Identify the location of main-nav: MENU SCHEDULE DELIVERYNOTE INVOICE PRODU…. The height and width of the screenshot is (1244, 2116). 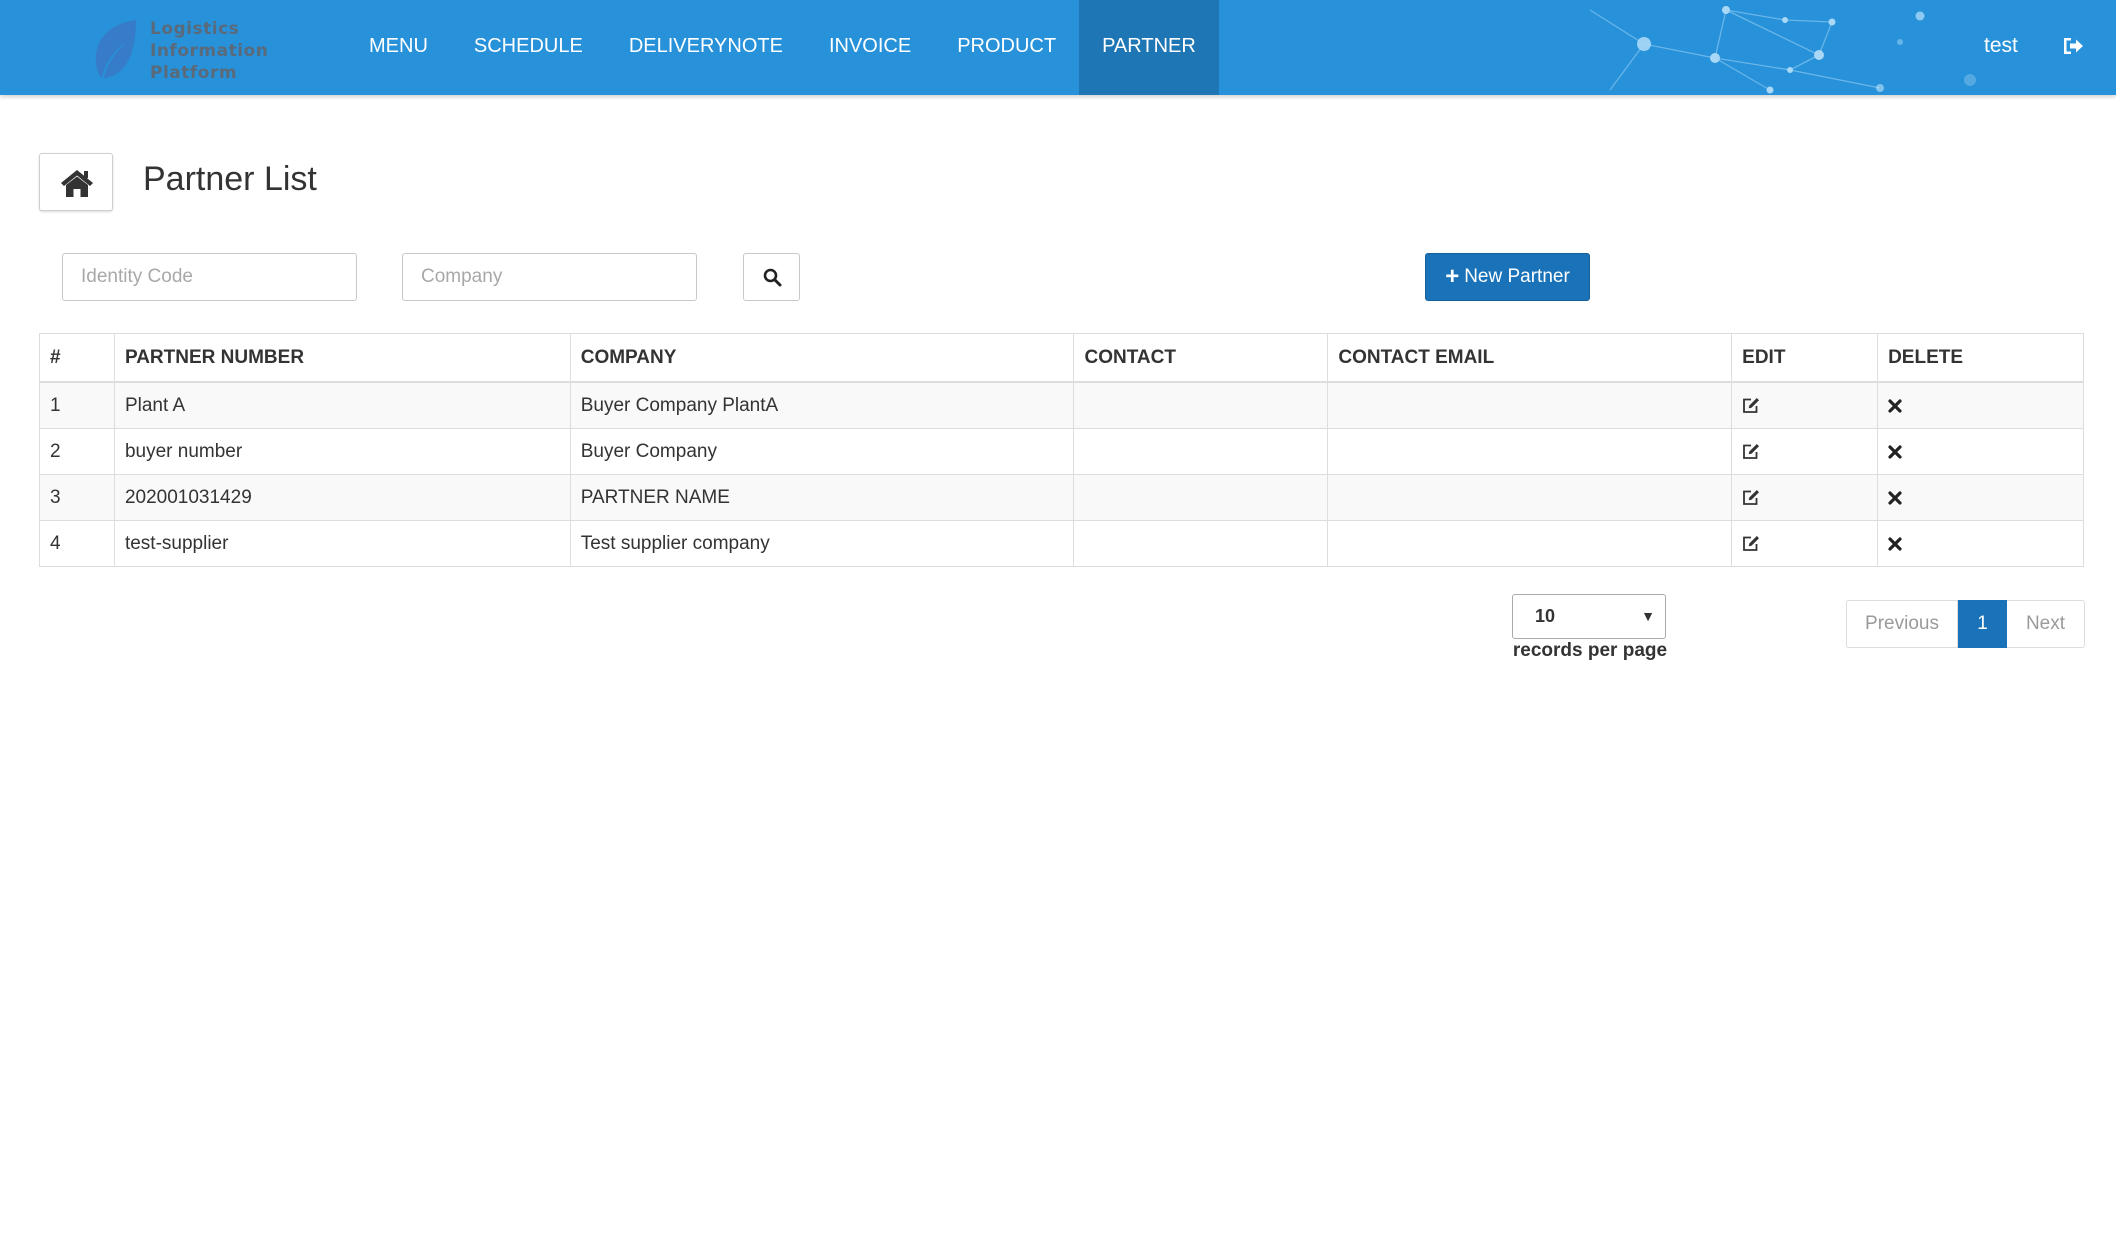
(782, 47).